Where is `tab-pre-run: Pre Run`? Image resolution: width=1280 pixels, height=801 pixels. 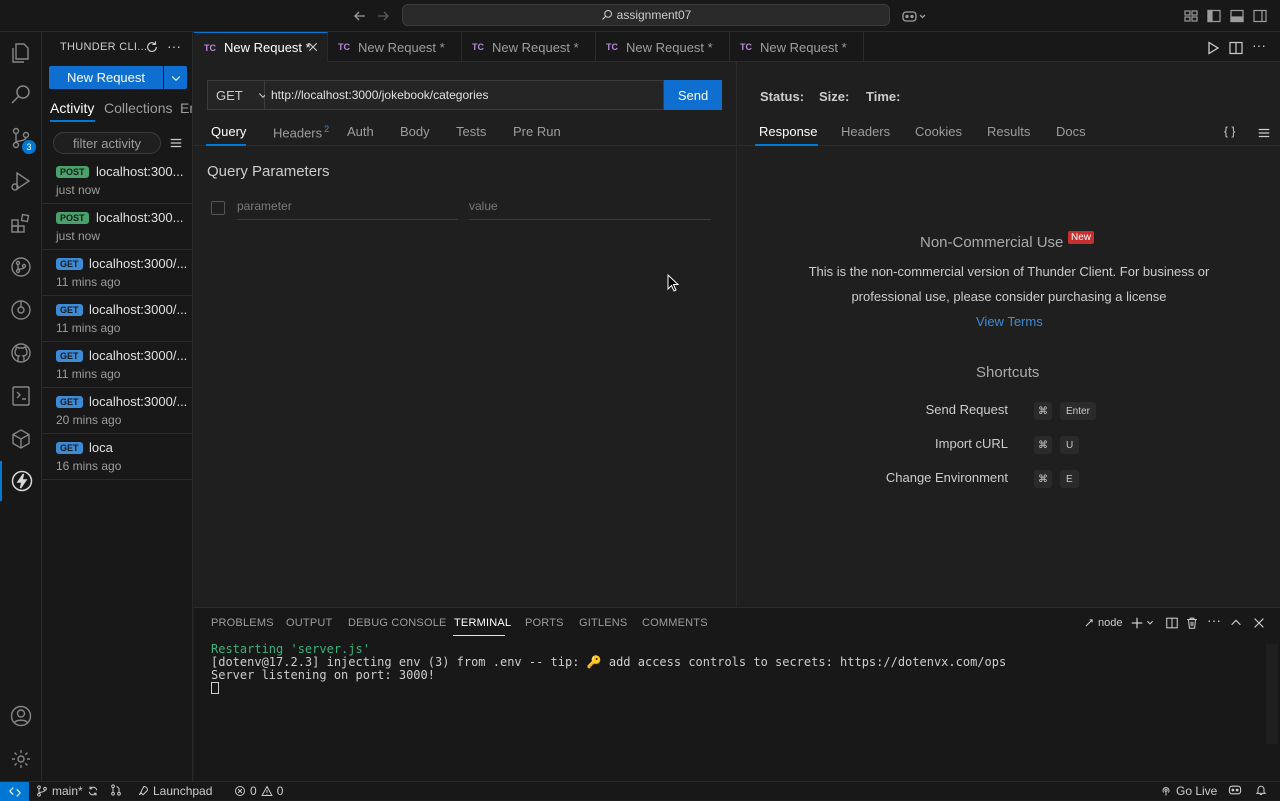 tab-pre-run: Pre Run is located at coordinates (537, 131).